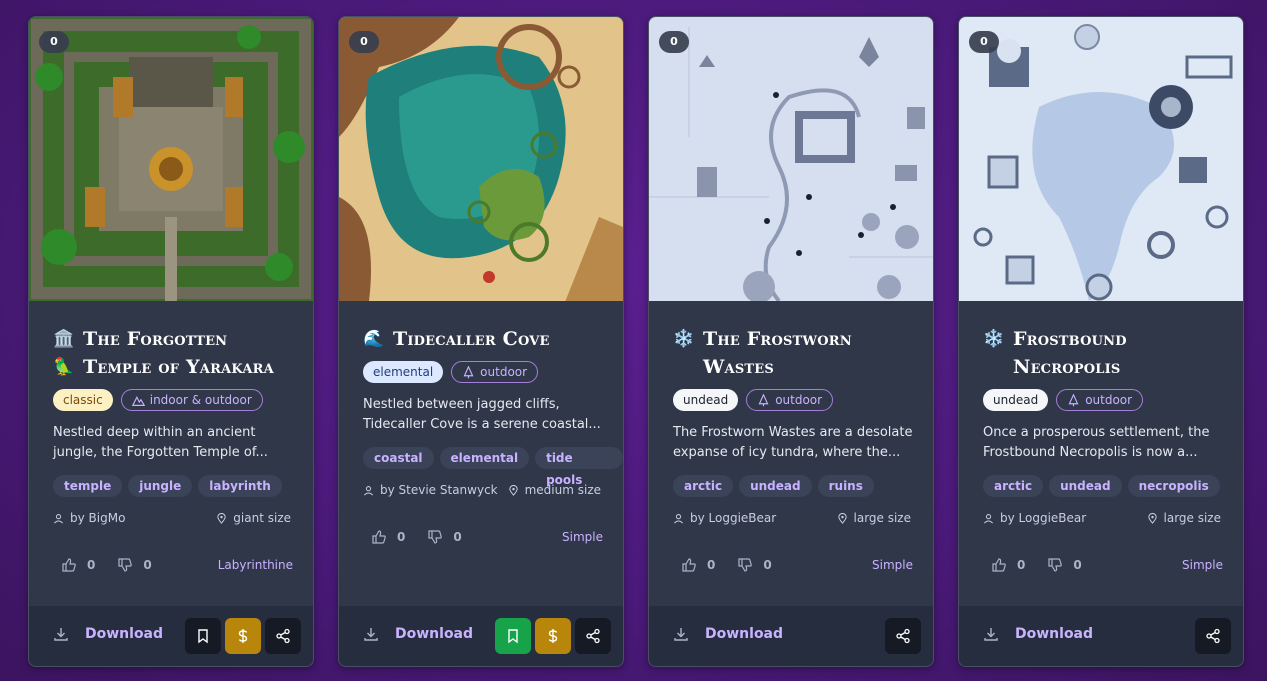 This screenshot has height=681, width=1267. What do you see at coordinates (1173, 486) in the screenshot?
I see `tag-chip: necropolis` at bounding box center [1173, 486].